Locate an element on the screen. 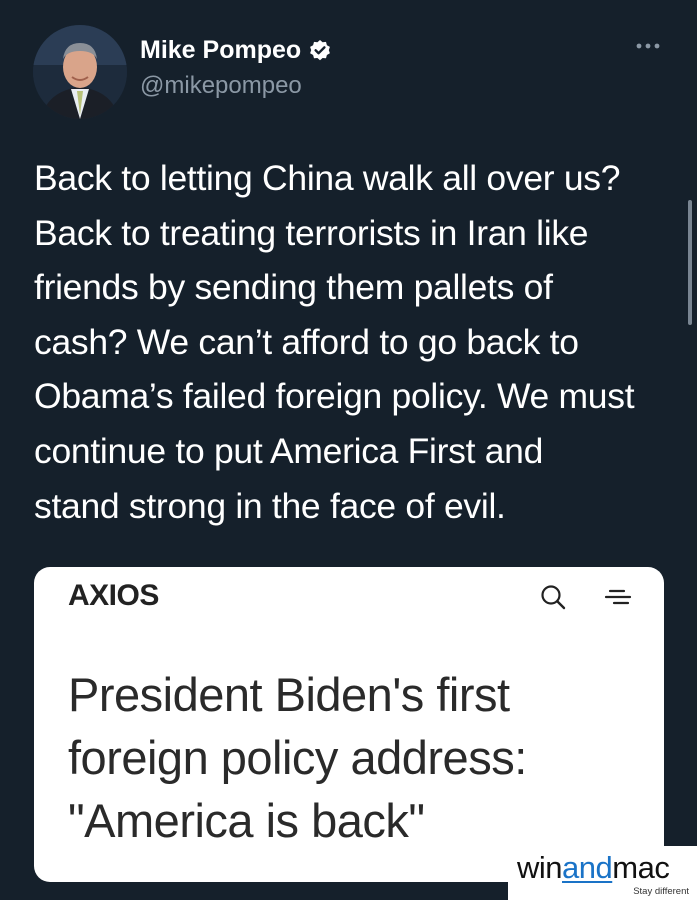  avatar-image is located at coordinates (80, 72).